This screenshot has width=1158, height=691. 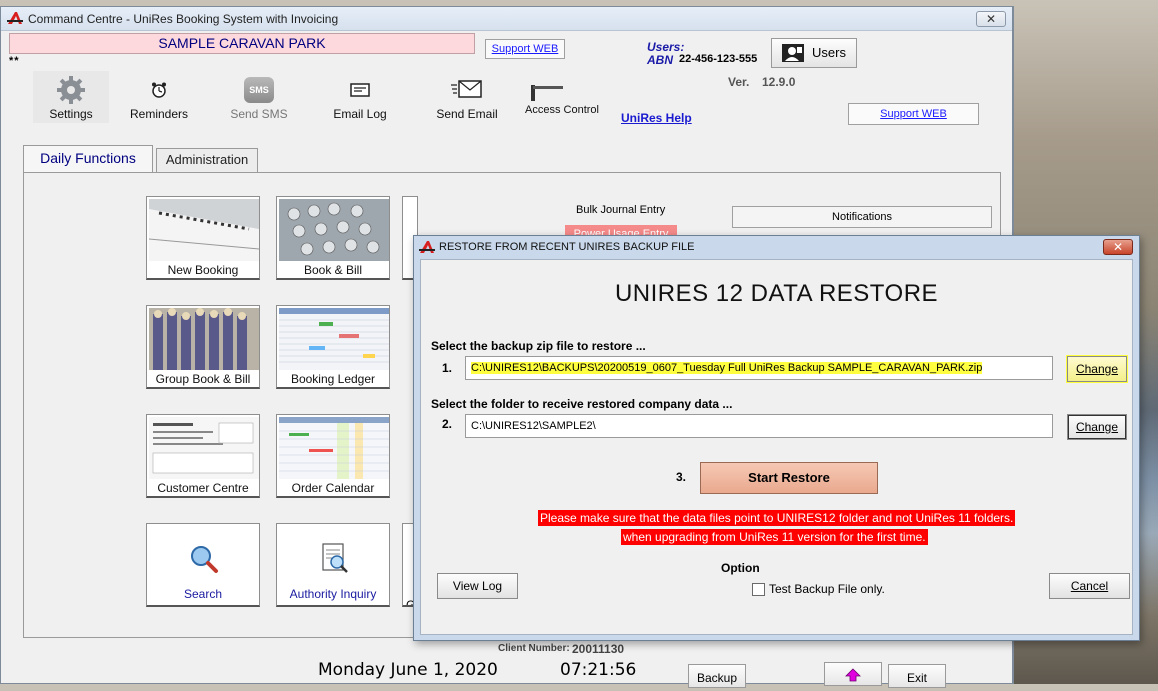 I want to click on email-log-button: Email Log, so click(x=360, y=97).